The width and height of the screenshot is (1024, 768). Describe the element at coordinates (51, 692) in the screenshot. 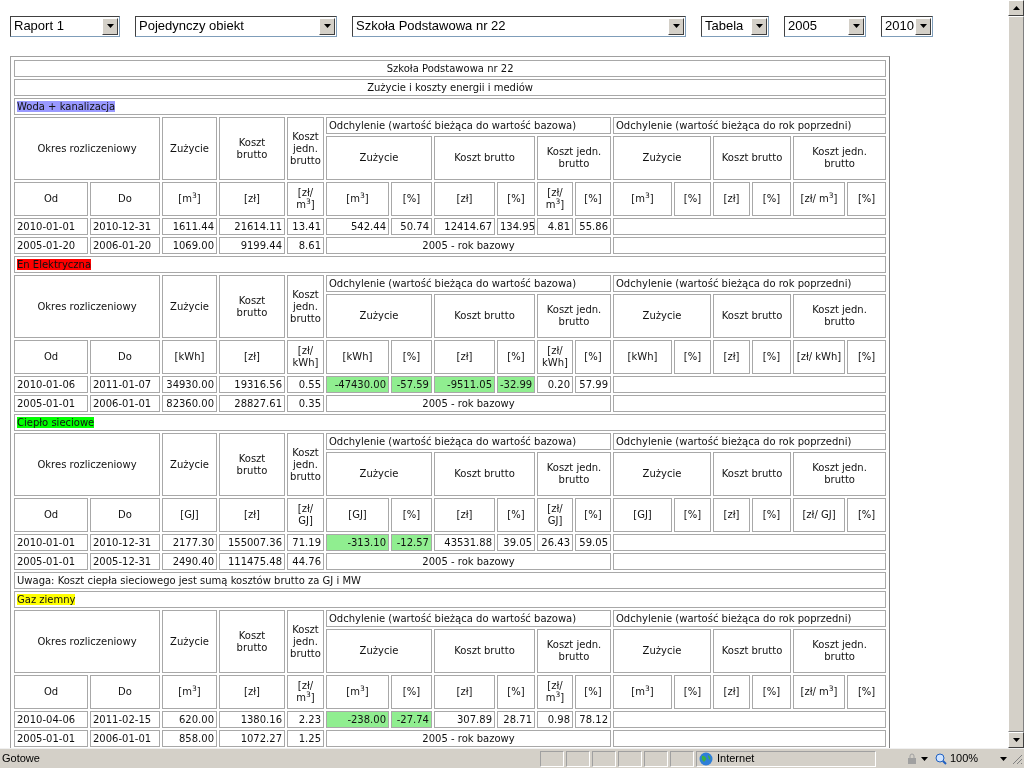

I see `header-cell: Od` at that location.